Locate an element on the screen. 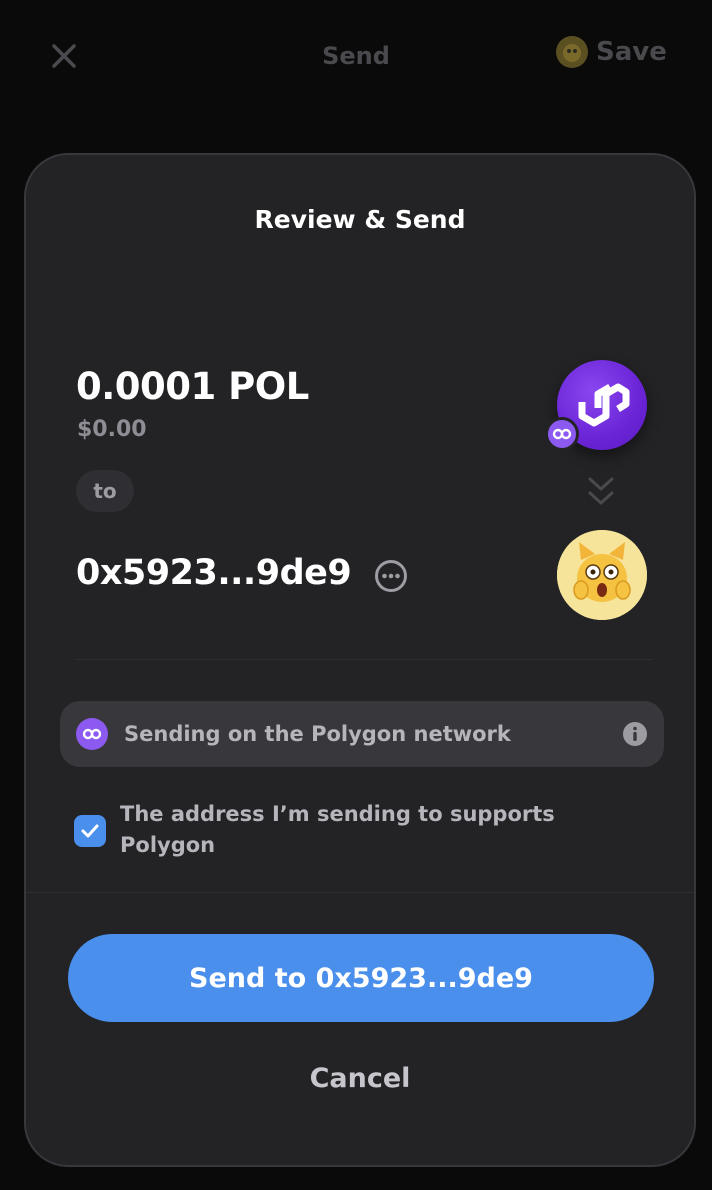 The image size is (712, 1190). send-button: Send to 0x5923...9de9 is located at coordinates (361, 978).